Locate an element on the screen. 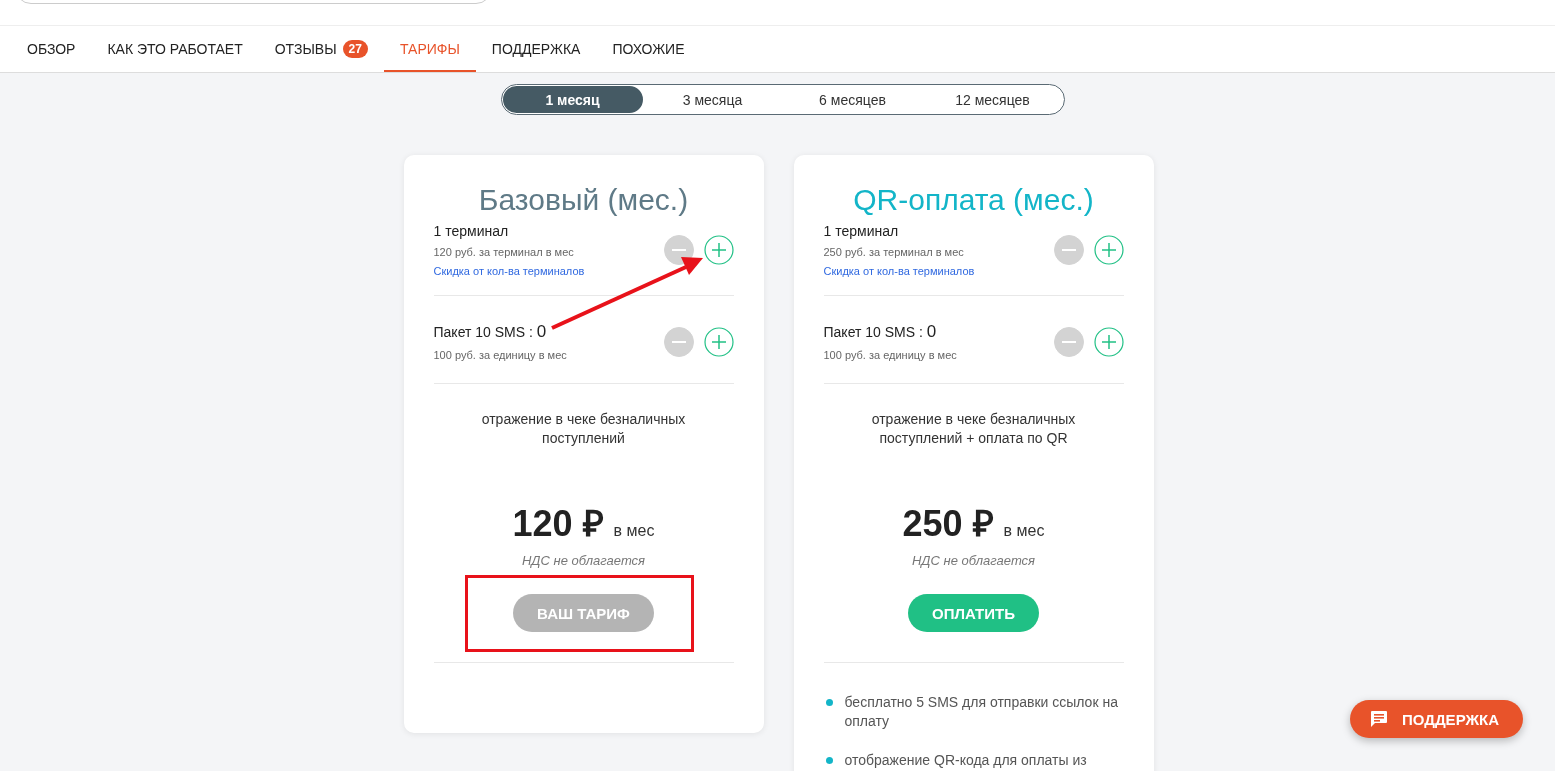 Image resolution: width=1555 pixels, height=771 pixels. period-option: 6 месяцев is located at coordinates (852, 99).